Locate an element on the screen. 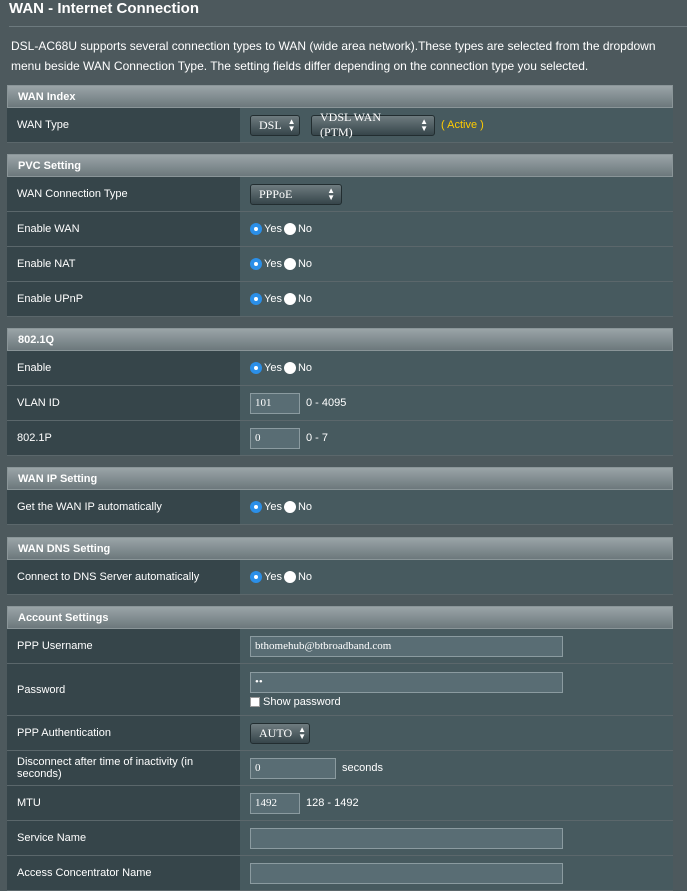 The image size is (687, 891). dsl-select: DSL ▲ ▼ is located at coordinates (275, 125).